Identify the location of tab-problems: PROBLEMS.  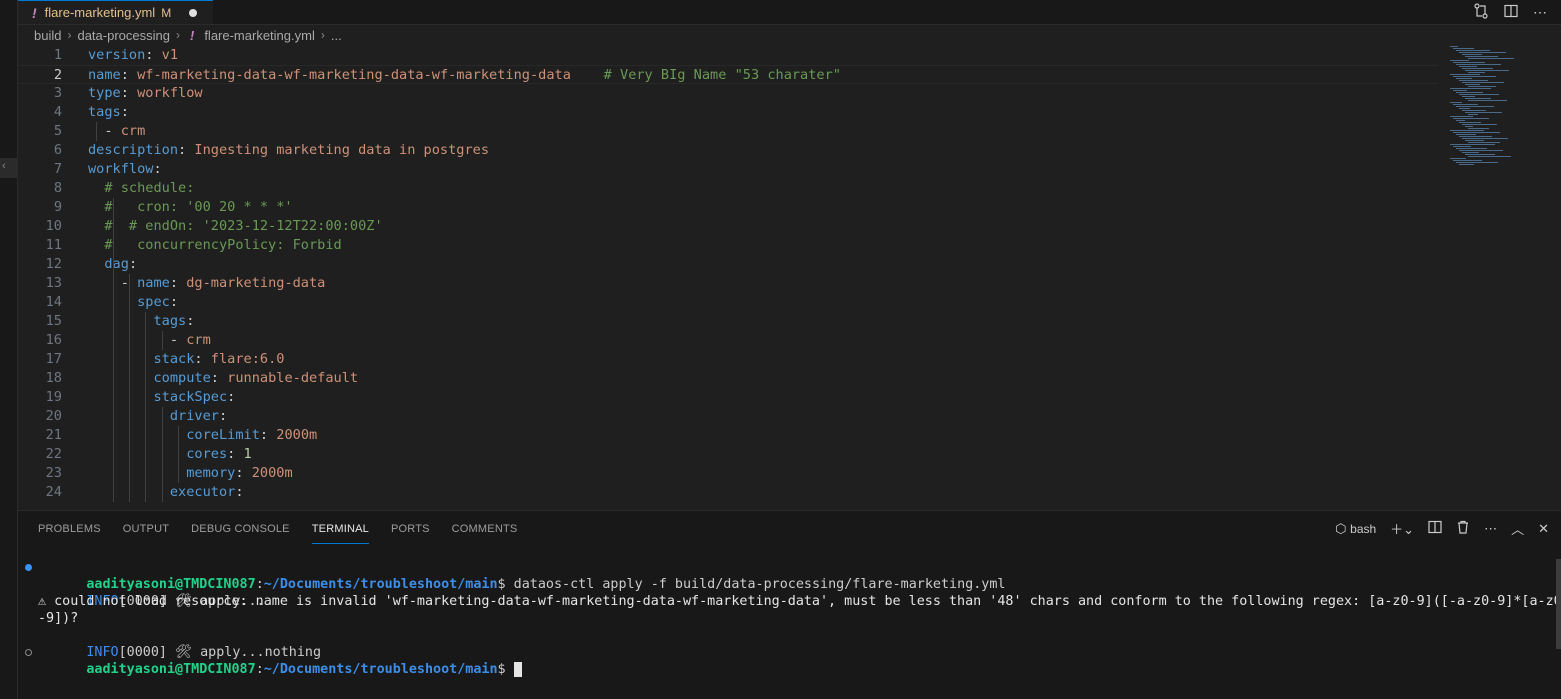
(69, 532).